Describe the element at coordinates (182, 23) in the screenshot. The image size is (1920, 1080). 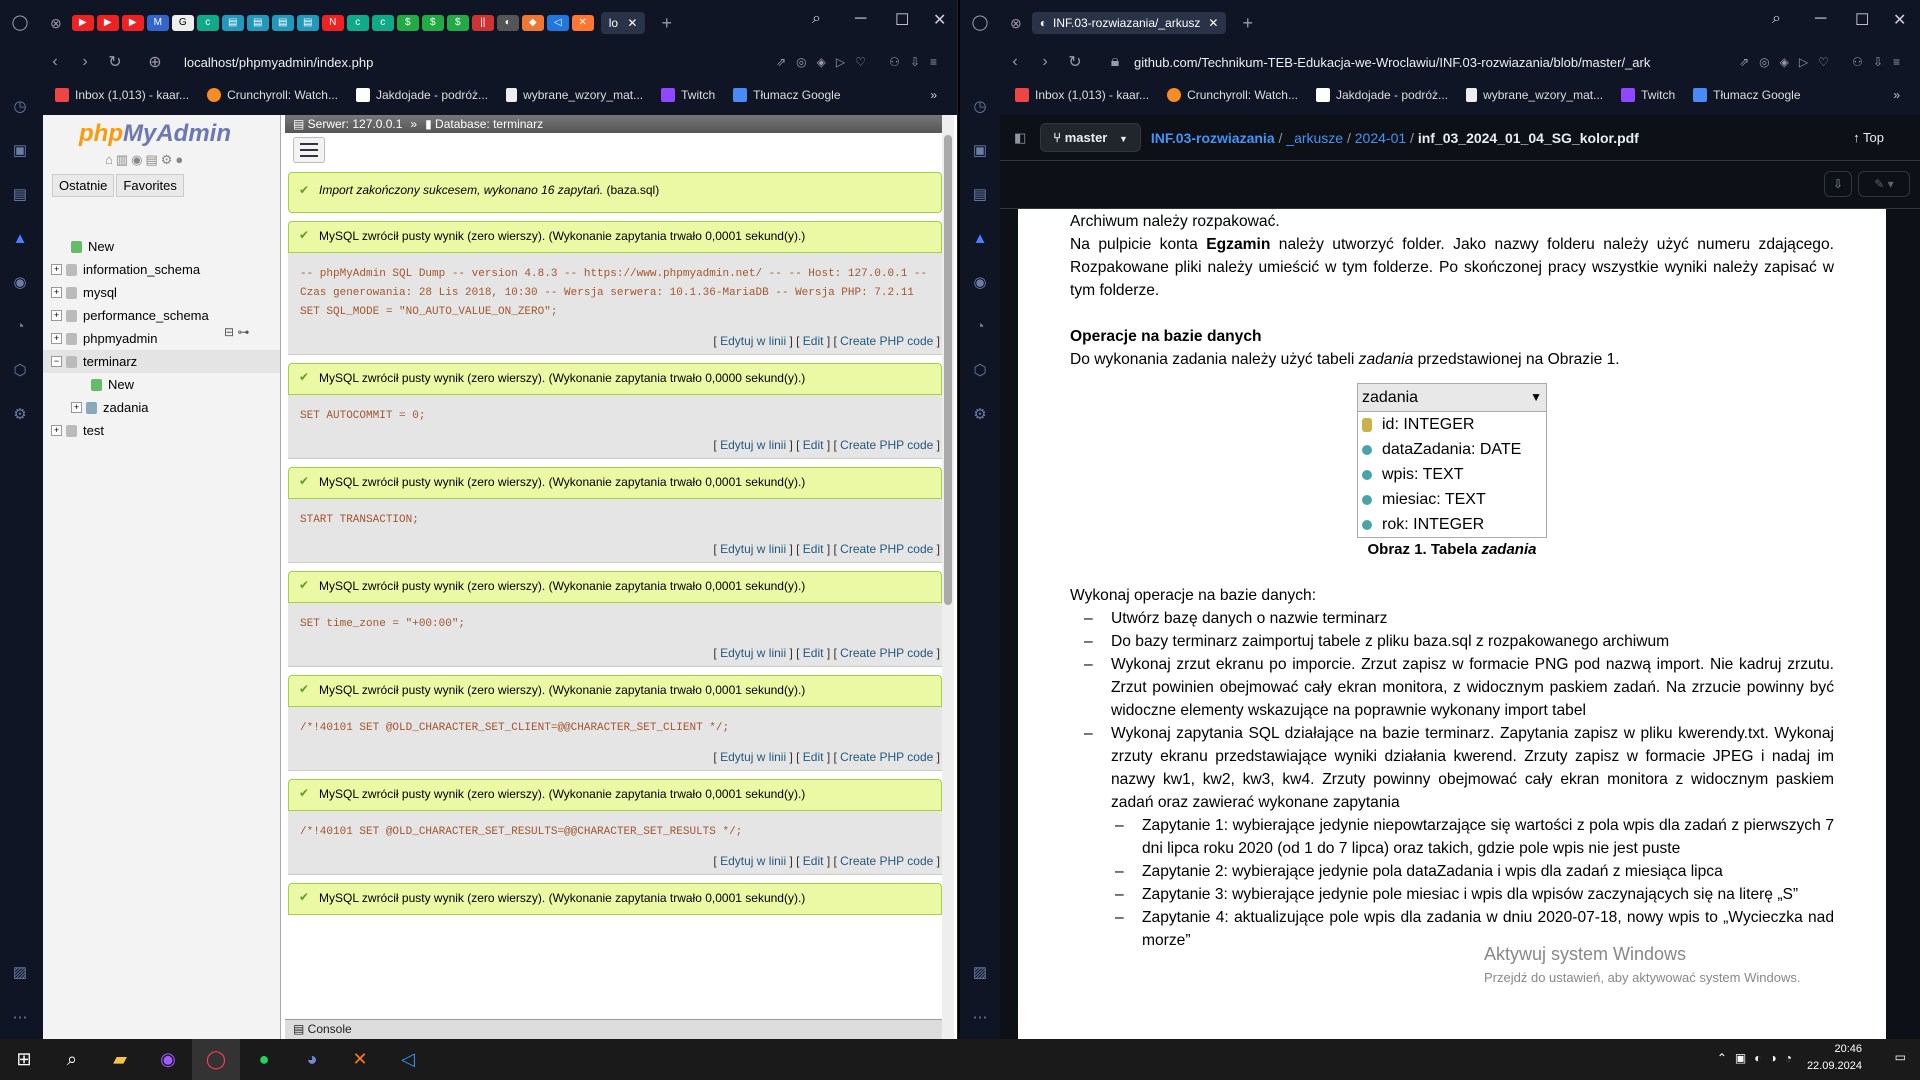
I see `tab-gpt-icon: G` at that location.